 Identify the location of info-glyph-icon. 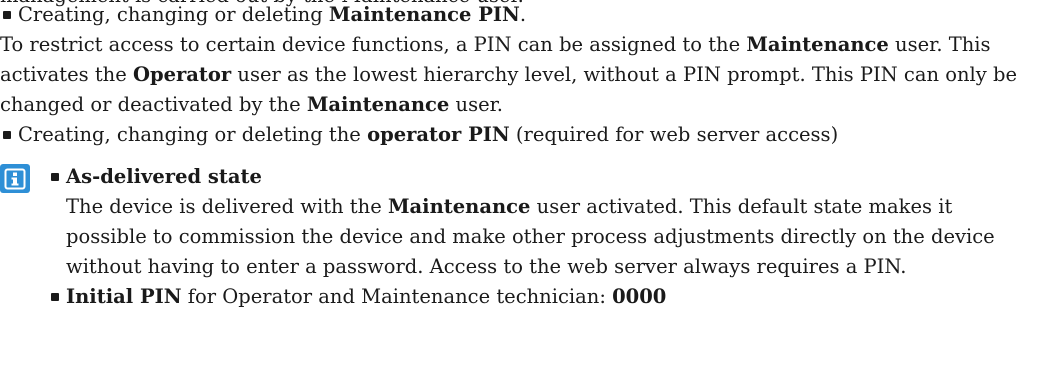
(15, 178).